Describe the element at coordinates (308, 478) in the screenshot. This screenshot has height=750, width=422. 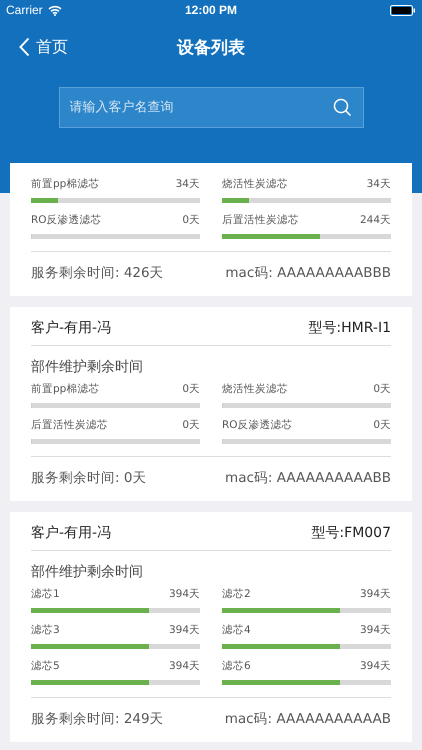
I see `mac-code: mac码: AAAAAAAAAABB` at that location.